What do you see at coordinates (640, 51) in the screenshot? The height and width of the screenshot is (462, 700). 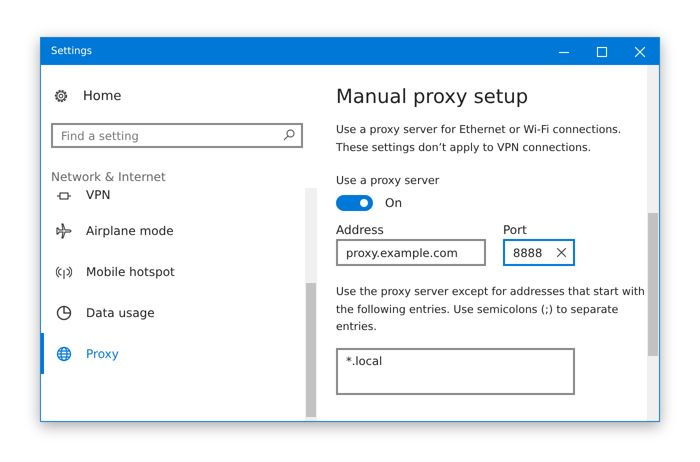 I see `close-icon` at bounding box center [640, 51].